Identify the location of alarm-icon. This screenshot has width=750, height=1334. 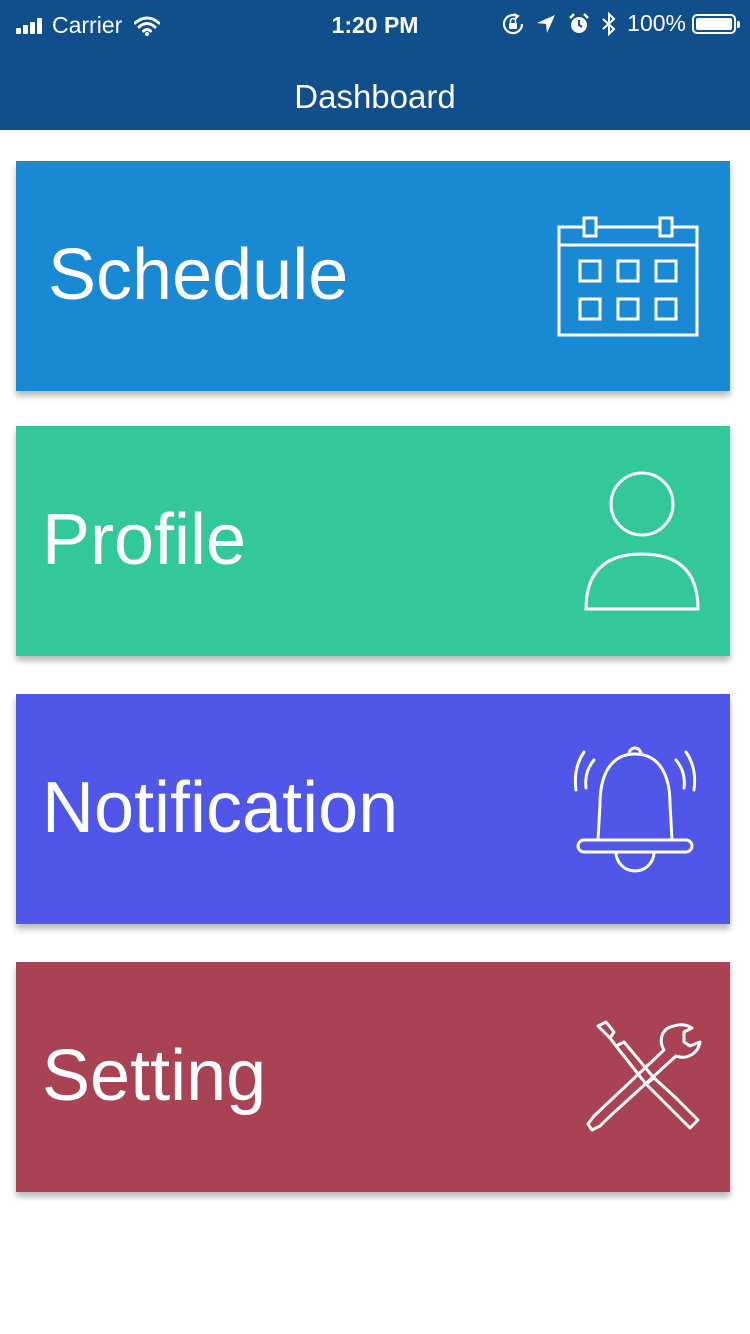
(579, 22).